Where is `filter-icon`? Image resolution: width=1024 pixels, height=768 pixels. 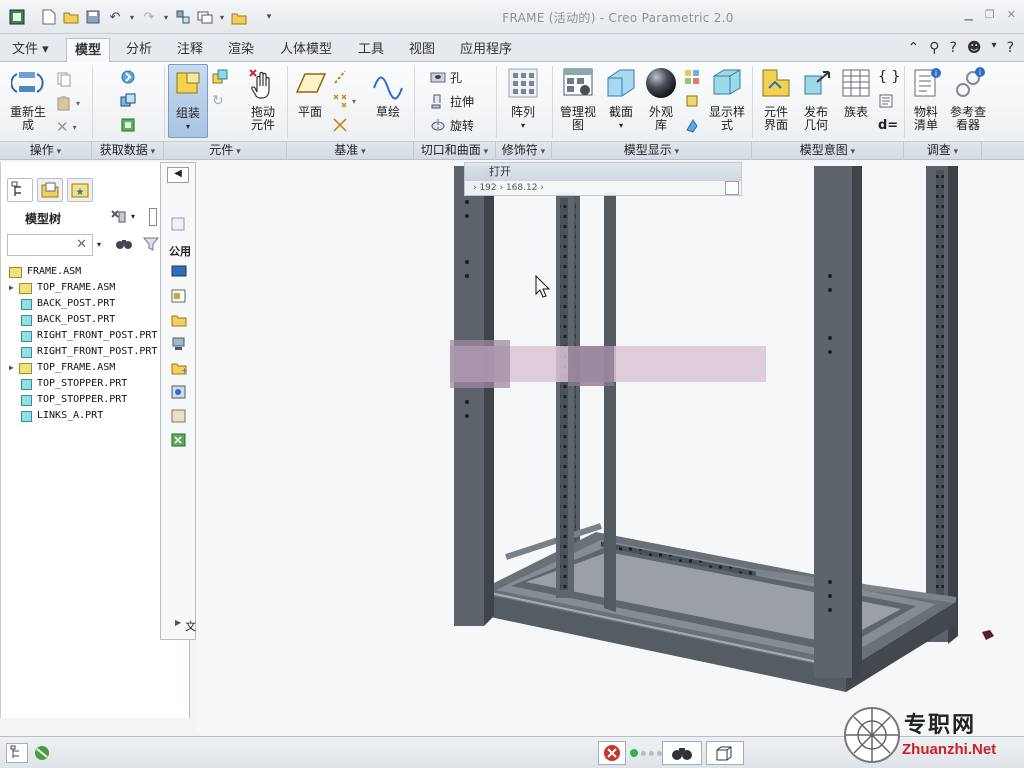 filter-icon is located at coordinates (151, 245).